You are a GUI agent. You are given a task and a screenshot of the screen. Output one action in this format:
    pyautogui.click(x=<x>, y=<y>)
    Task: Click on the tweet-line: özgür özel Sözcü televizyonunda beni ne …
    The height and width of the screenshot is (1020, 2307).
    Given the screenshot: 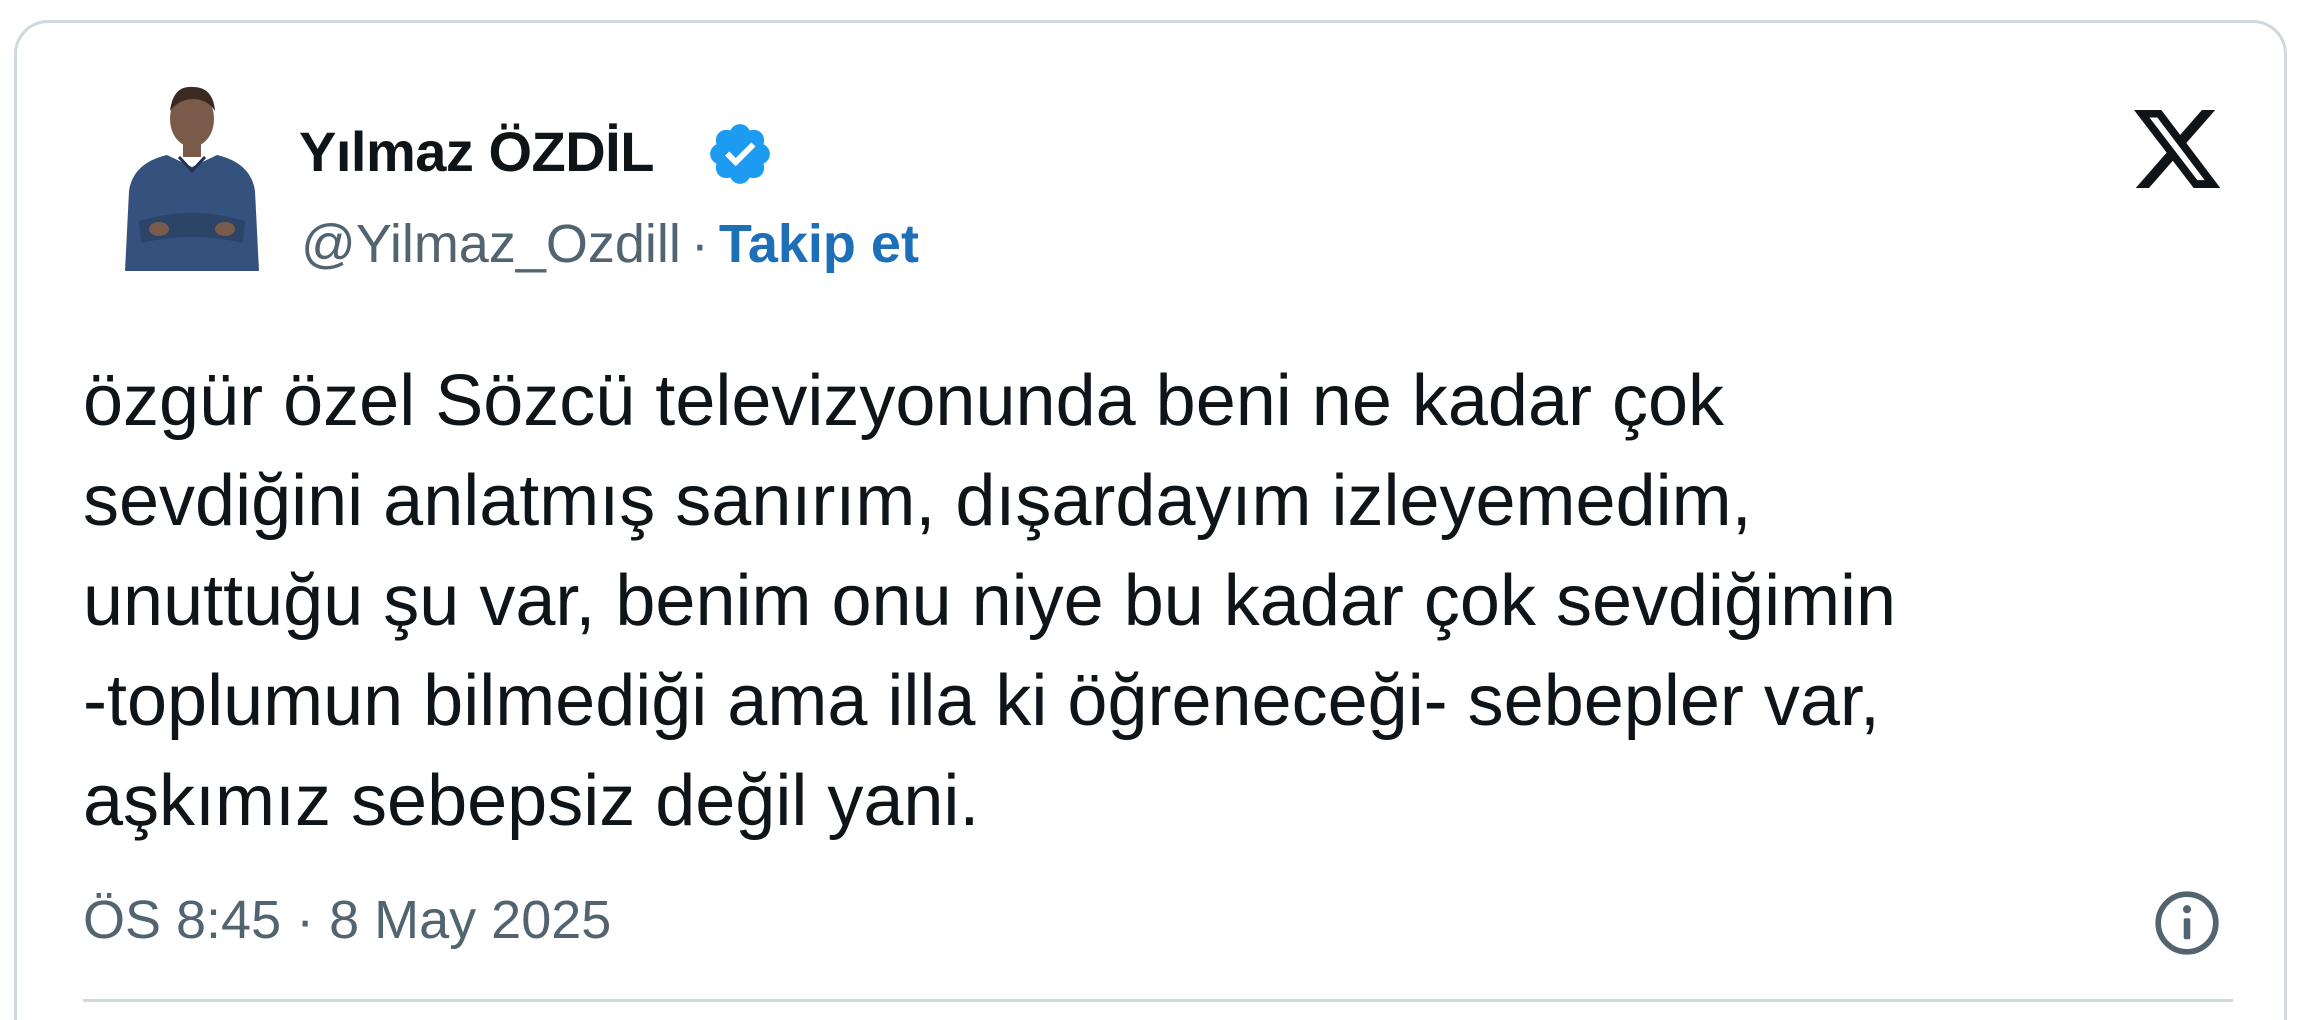 What is the action you would take?
    pyautogui.click(x=904, y=401)
    